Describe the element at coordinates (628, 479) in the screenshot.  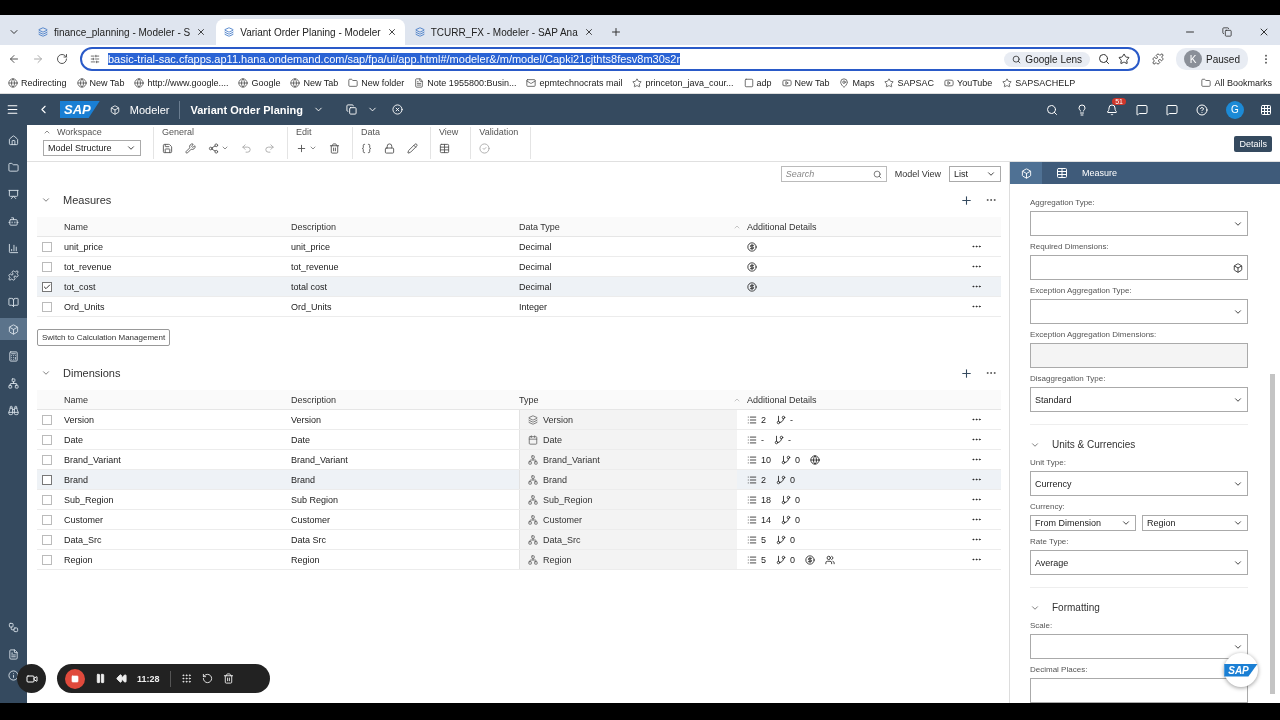
I see `type-chip: Brand` at that location.